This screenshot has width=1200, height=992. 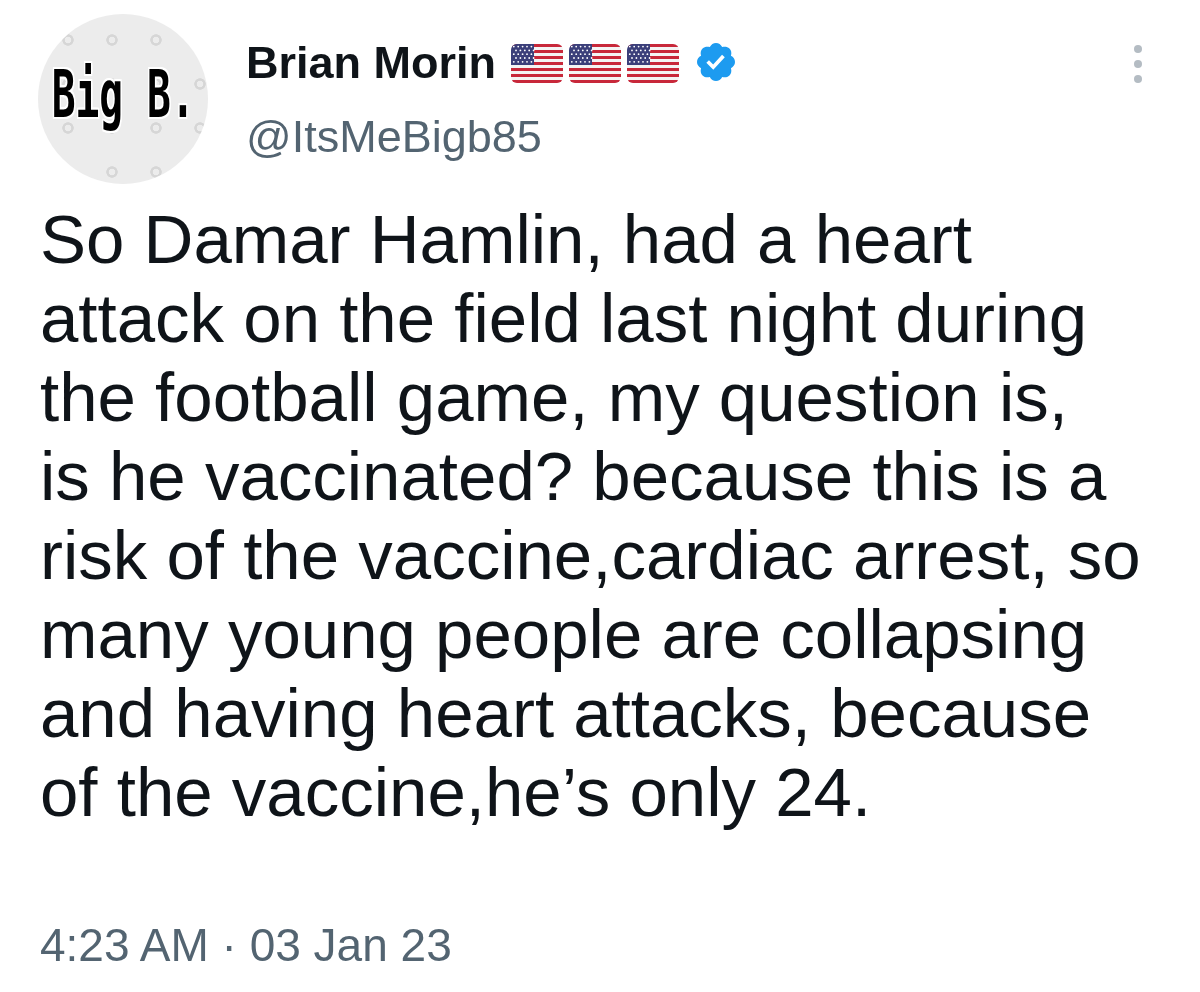 What do you see at coordinates (371, 63) in the screenshot?
I see `display-name: Brian Morin` at bounding box center [371, 63].